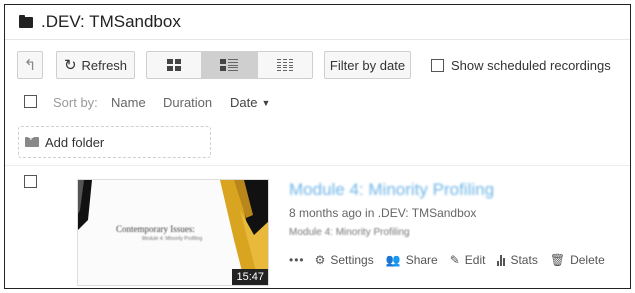 This screenshot has height=293, width=635. What do you see at coordinates (104, 65) in the screenshot?
I see `refresh-label: Refresh` at bounding box center [104, 65].